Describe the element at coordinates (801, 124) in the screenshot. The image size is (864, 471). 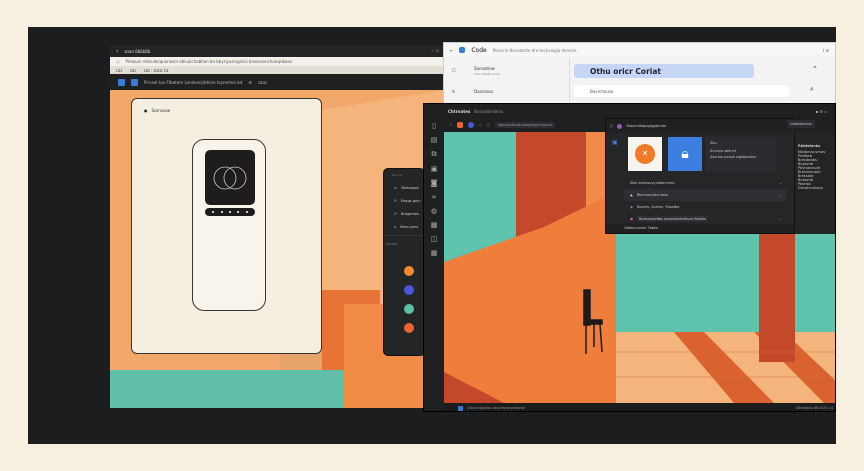
I see `components-button: Cbstsdsnnss` at that location.